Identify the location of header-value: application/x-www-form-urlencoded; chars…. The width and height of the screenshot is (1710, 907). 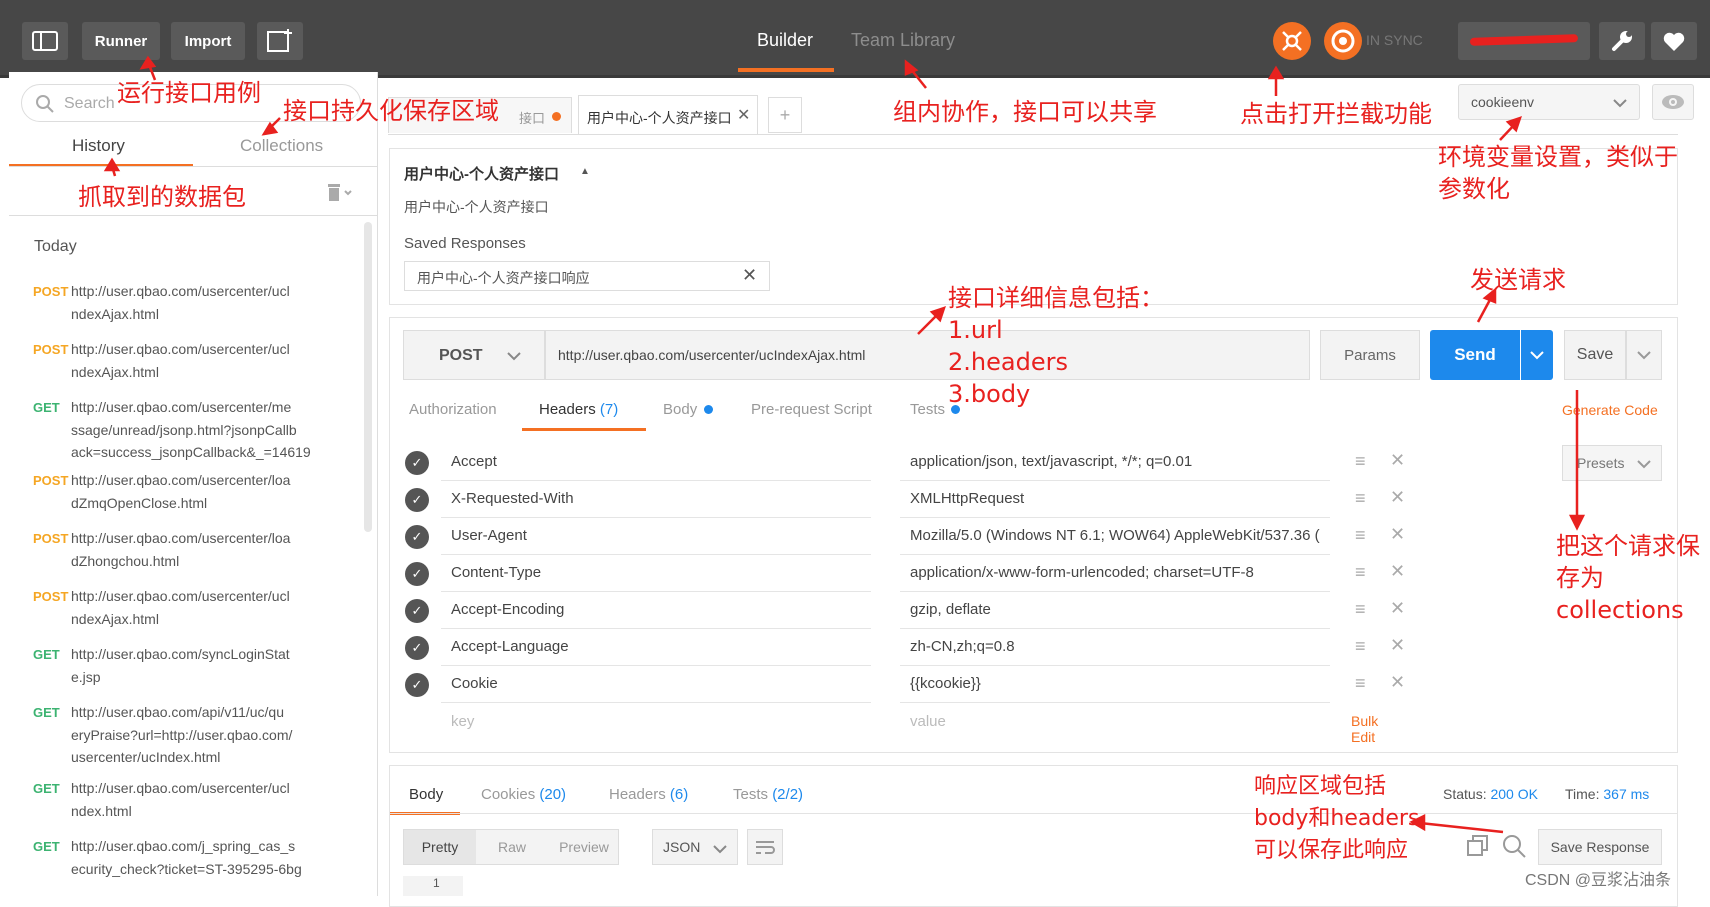
(1115, 572).